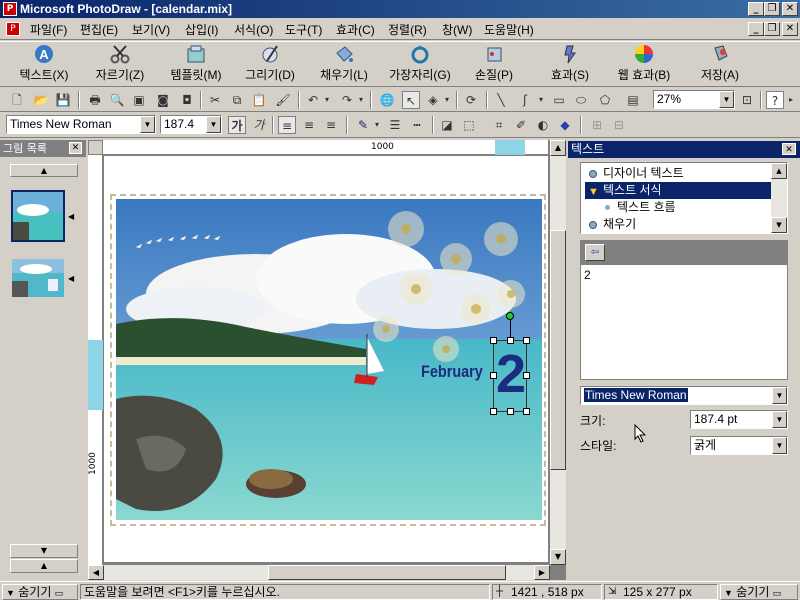 The image size is (800, 600). I want to click on resize-handle-s, so click(510, 411).